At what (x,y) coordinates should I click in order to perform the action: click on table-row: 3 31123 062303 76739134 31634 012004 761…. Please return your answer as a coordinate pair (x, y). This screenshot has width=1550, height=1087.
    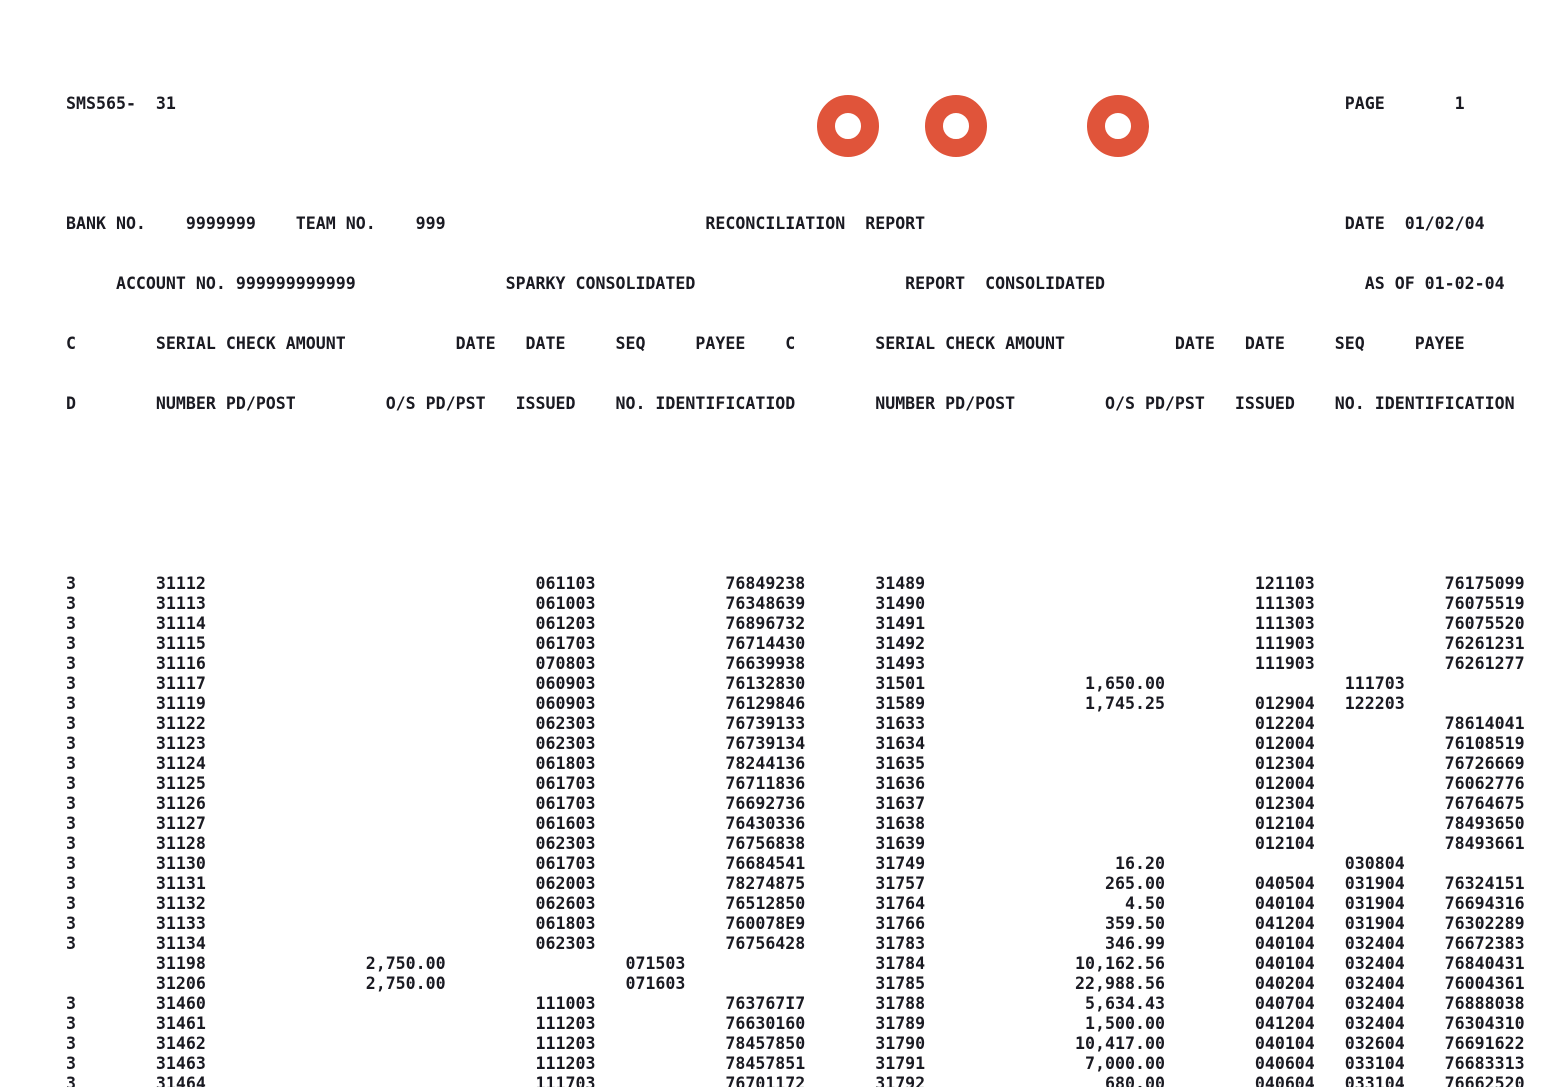
    Looking at the image, I should click on (795, 743).